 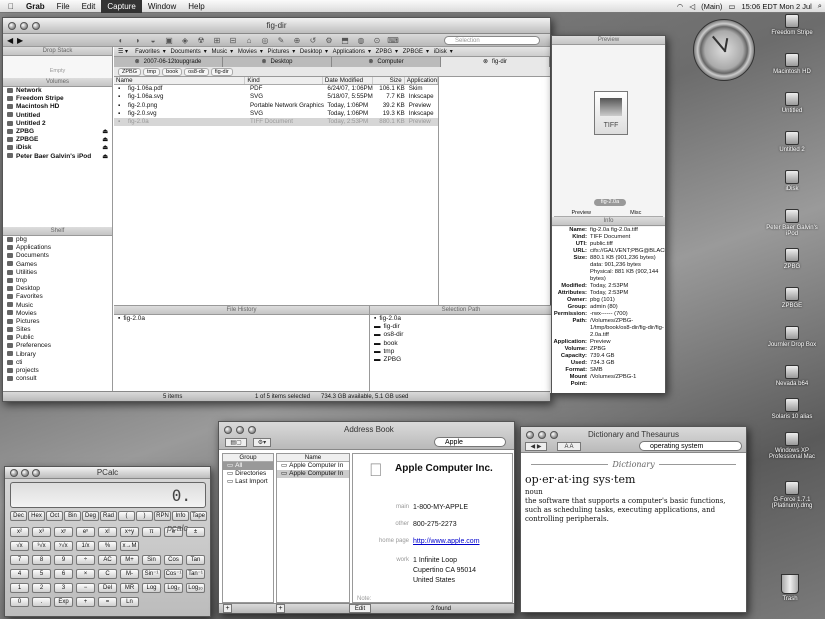 I want to click on battery-icon: ▭, so click(x=731, y=6).